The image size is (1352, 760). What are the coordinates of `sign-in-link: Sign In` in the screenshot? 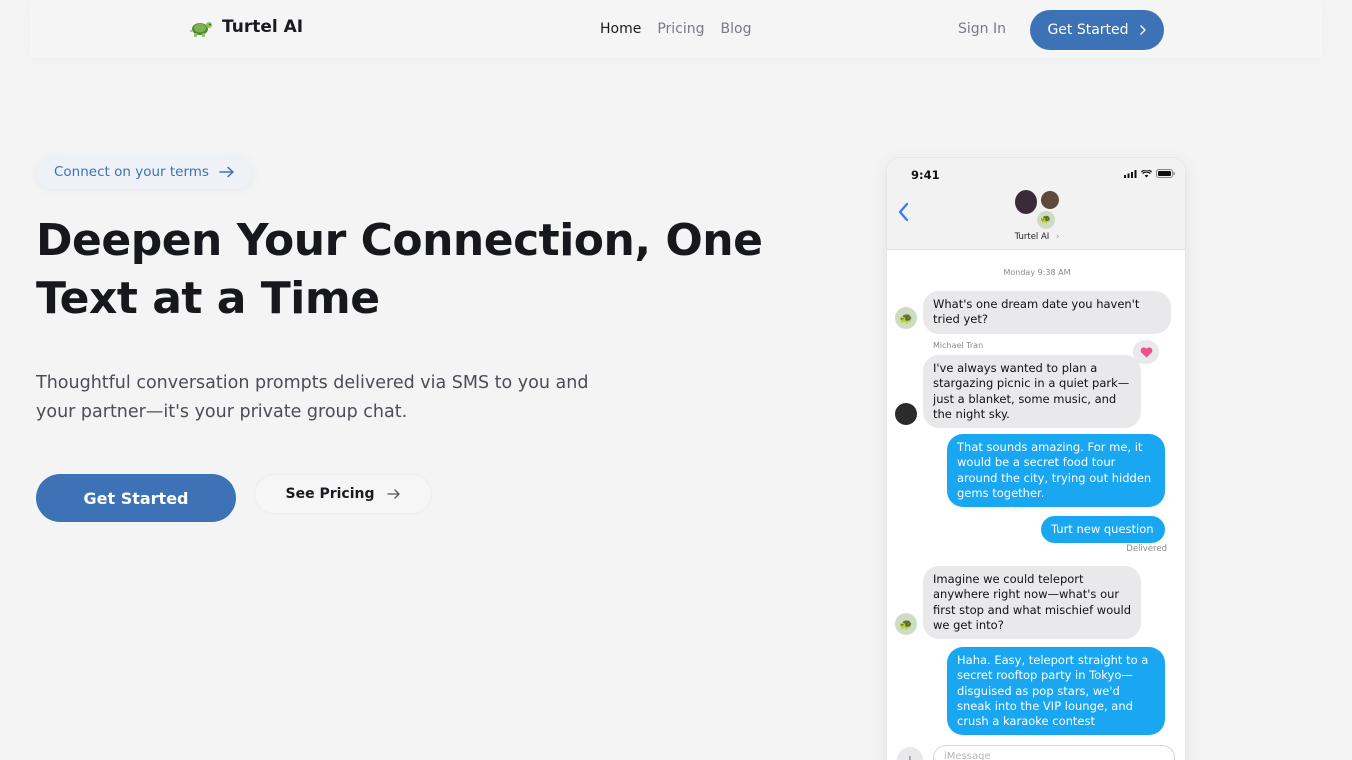 It's located at (982, 29).